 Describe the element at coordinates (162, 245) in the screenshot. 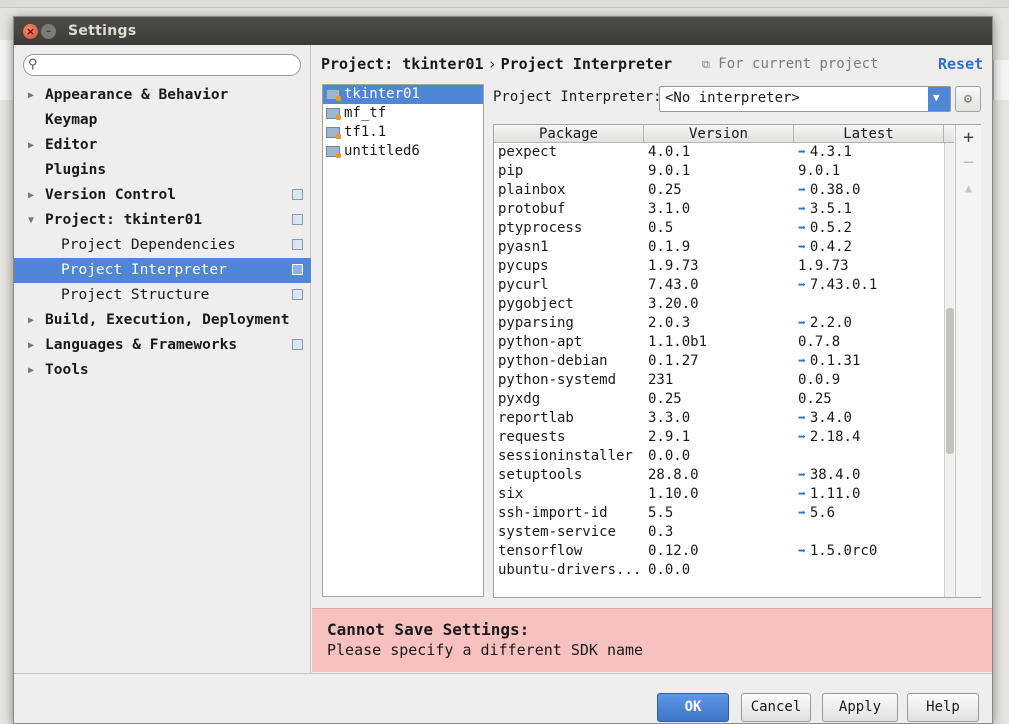

I see `sidebar-item-project-dependencies: Project Dependencies` at that location.